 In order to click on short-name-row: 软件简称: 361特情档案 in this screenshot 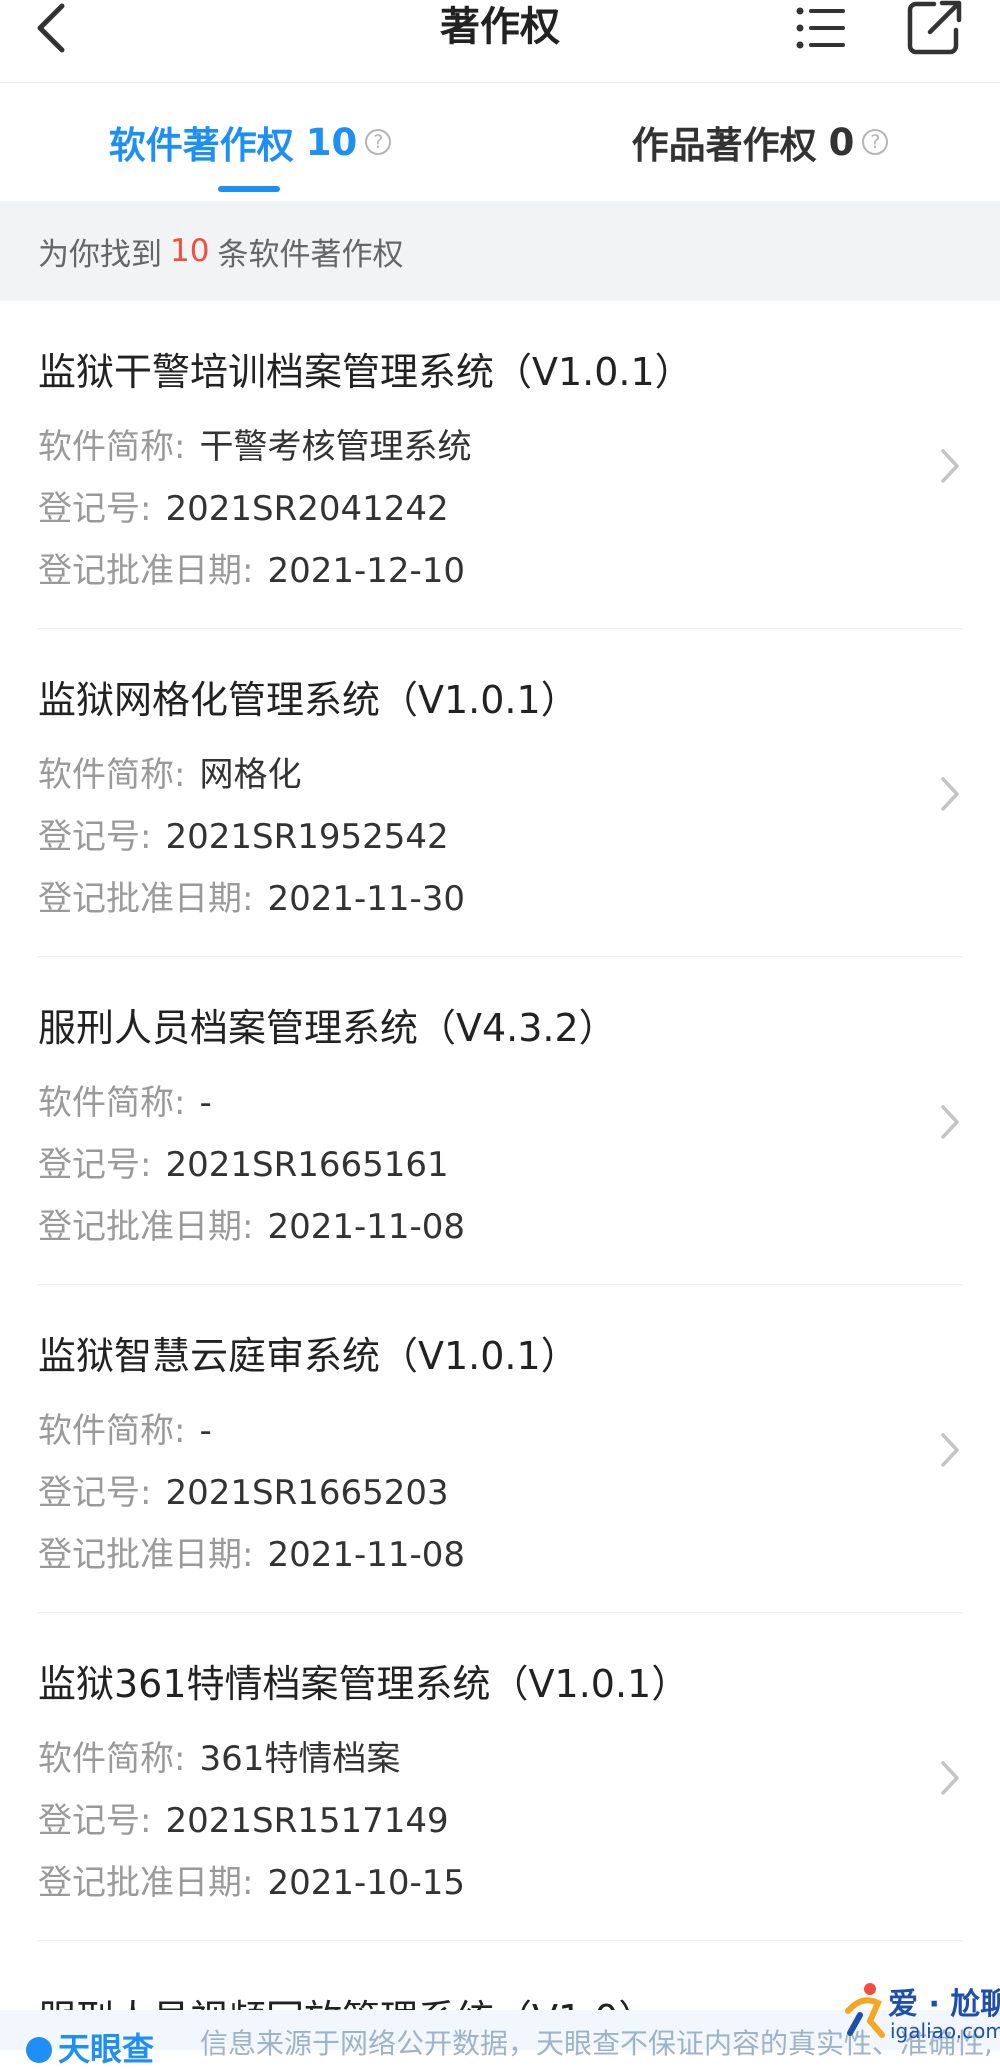, I will do `click(219, 1755)`.